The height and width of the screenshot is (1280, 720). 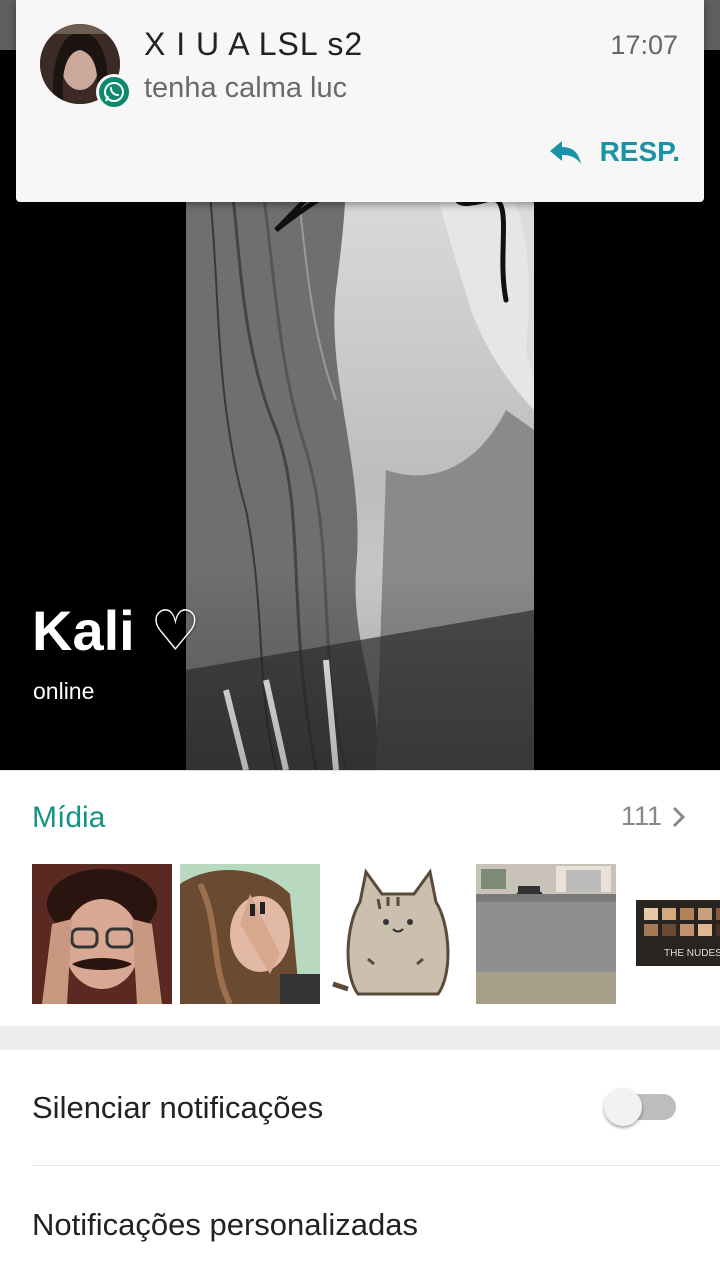 What do you see at coordinates (69, 817) in the screenshot?
I see `media-title: Mídia` at bounding box center [69, 817].